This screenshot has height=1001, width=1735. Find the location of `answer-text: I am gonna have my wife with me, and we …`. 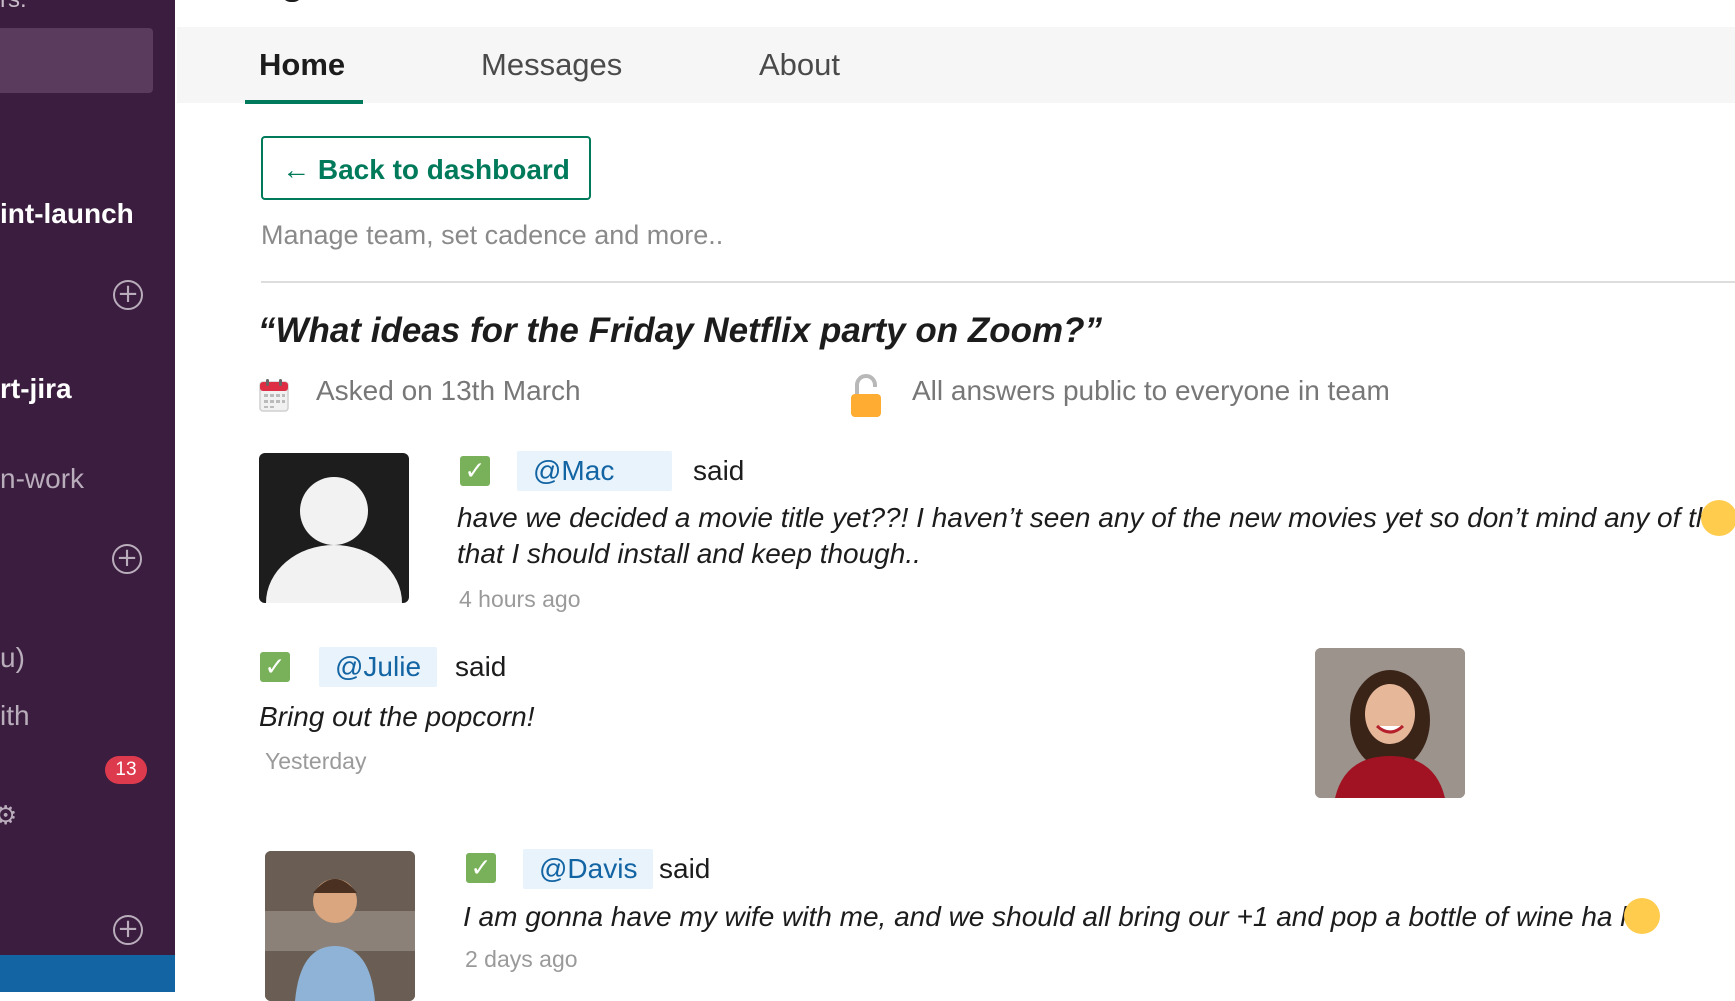

answer-text: I am gonna have my wife with me, and we … is located at coordinates (1057, 916).